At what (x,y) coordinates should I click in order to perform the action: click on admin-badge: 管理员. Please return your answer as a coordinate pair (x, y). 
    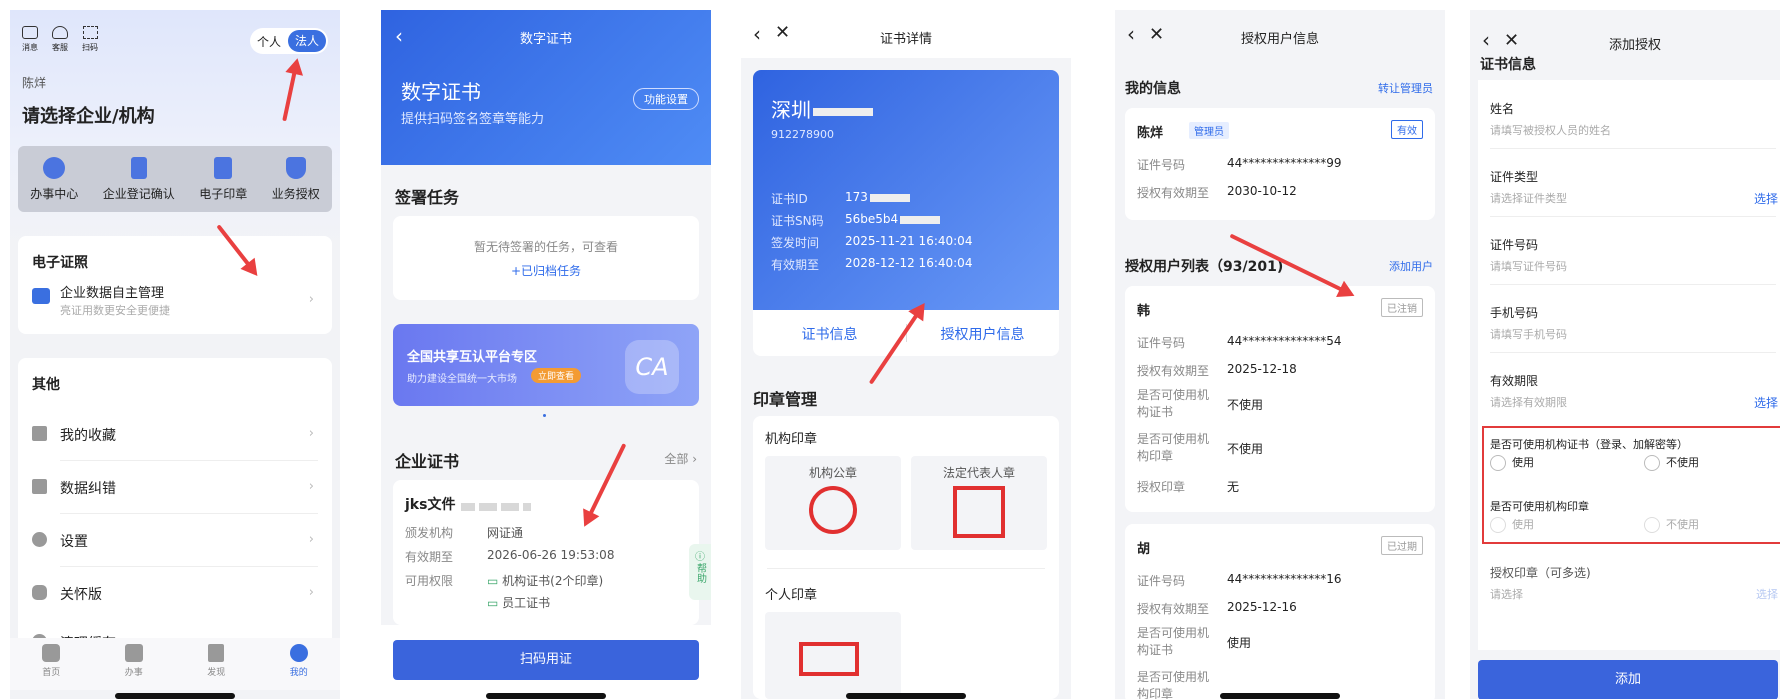
    Looking at the image, I should click on (1209, 130).